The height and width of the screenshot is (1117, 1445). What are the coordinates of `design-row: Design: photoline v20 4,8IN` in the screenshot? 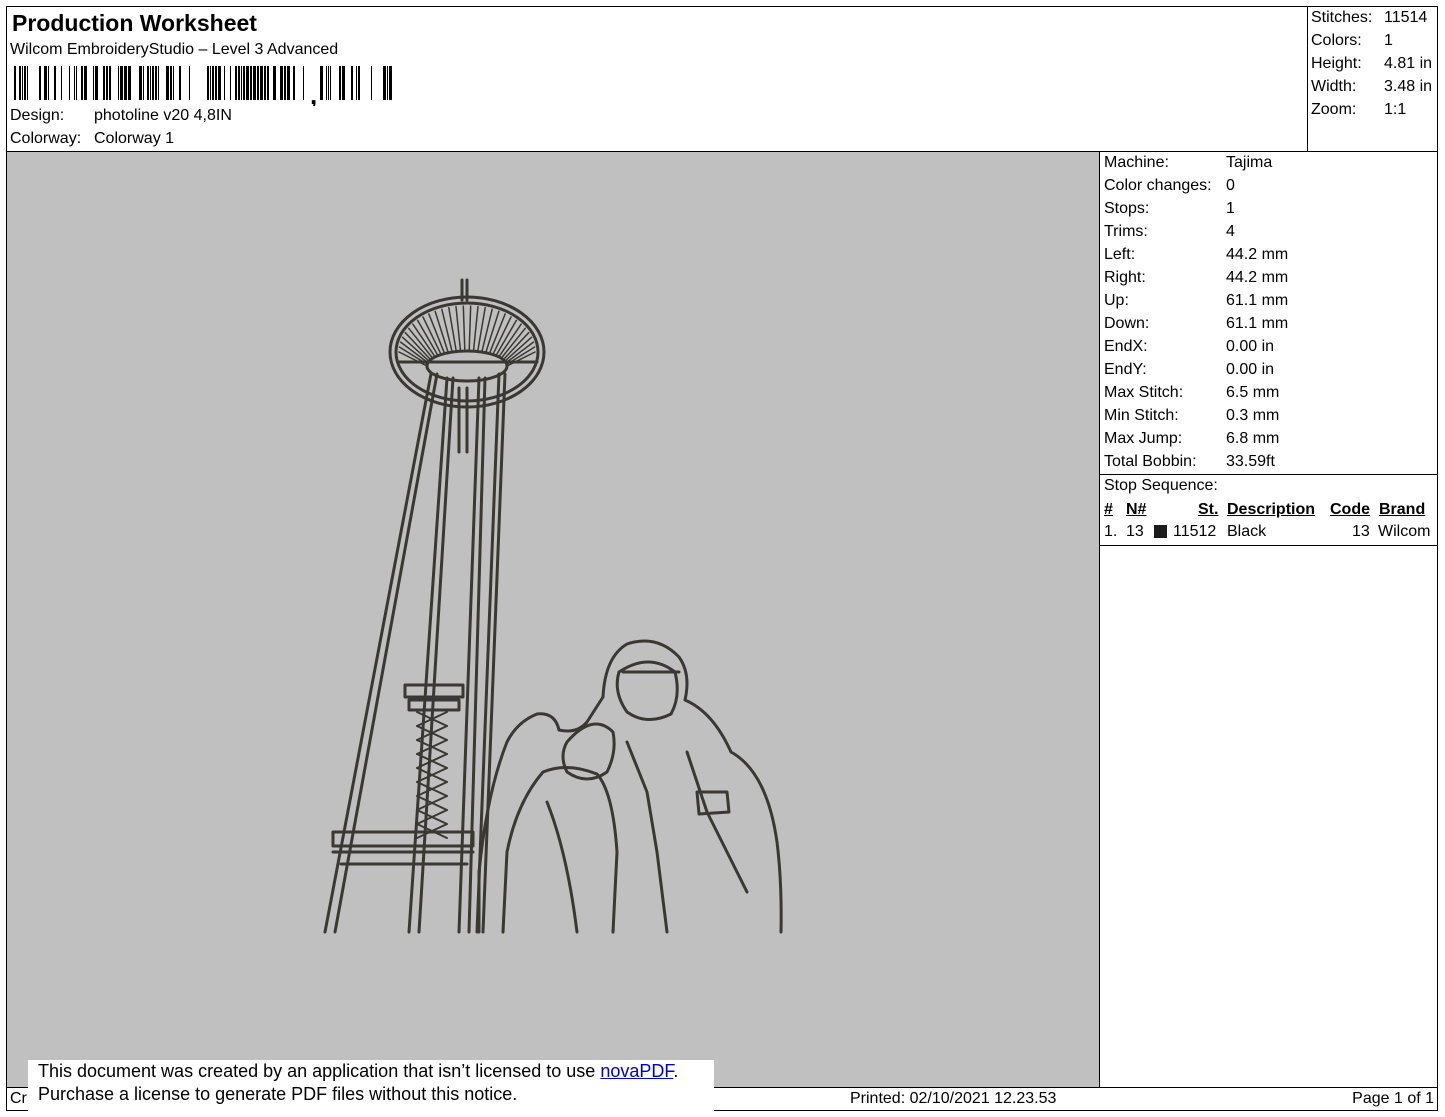 It's located at (121, 116).